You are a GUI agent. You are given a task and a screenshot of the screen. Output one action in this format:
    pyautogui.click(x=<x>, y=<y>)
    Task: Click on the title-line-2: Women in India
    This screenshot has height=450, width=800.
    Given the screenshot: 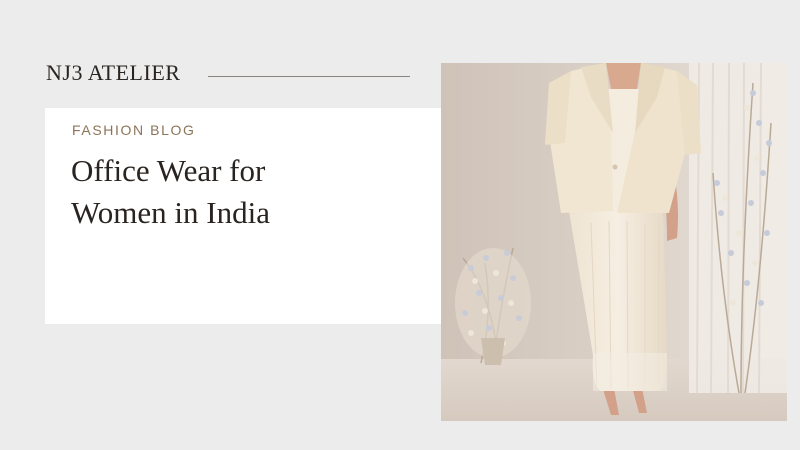 What is the action you would take?
    pyautogui.click(x=170, y=212)
    